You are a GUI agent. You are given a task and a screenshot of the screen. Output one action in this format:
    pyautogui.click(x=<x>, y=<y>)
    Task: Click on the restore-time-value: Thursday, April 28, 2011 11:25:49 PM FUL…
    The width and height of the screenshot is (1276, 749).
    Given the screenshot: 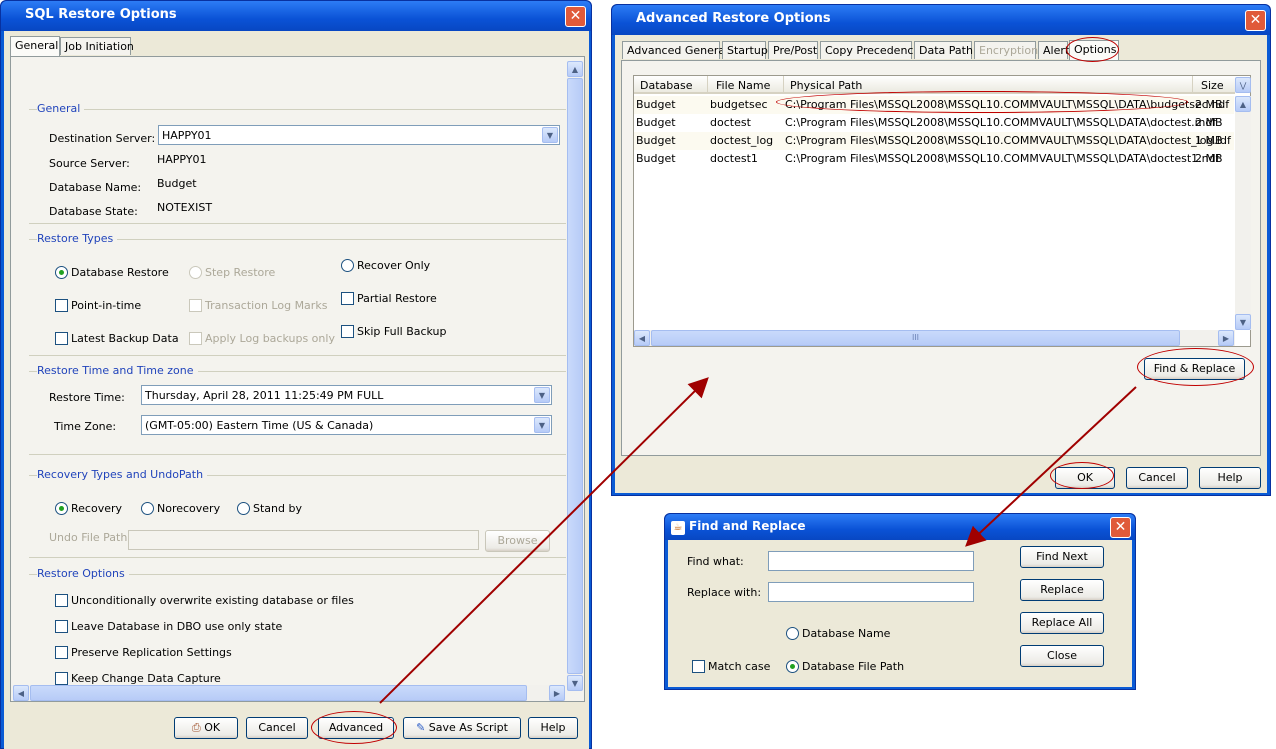 What is the action you would take?
    pyautogui.click(x=264, y=395)
    